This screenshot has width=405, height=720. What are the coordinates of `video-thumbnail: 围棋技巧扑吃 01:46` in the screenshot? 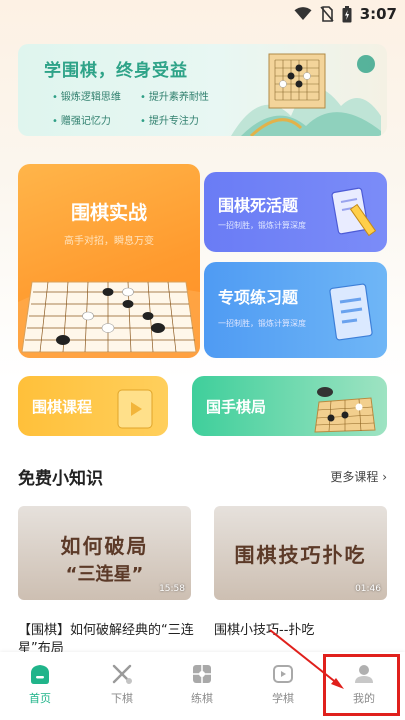 It's located at (300, 553).